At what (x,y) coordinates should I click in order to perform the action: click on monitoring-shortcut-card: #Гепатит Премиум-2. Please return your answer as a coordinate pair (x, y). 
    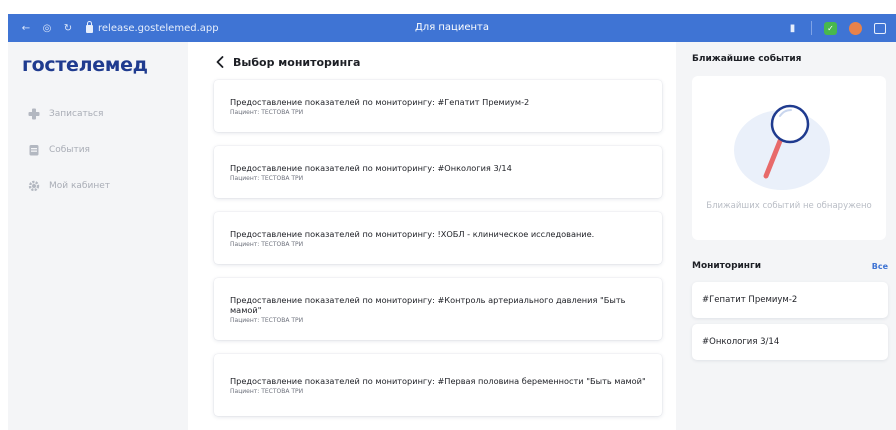
    Looking at the image, I should click on (790, 300).